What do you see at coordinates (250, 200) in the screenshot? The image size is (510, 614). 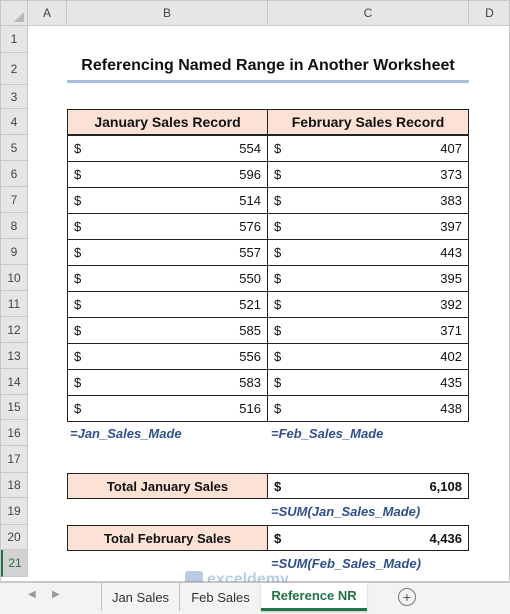 I see `jan-sales-value: 514` at bounding box center [250, 200].